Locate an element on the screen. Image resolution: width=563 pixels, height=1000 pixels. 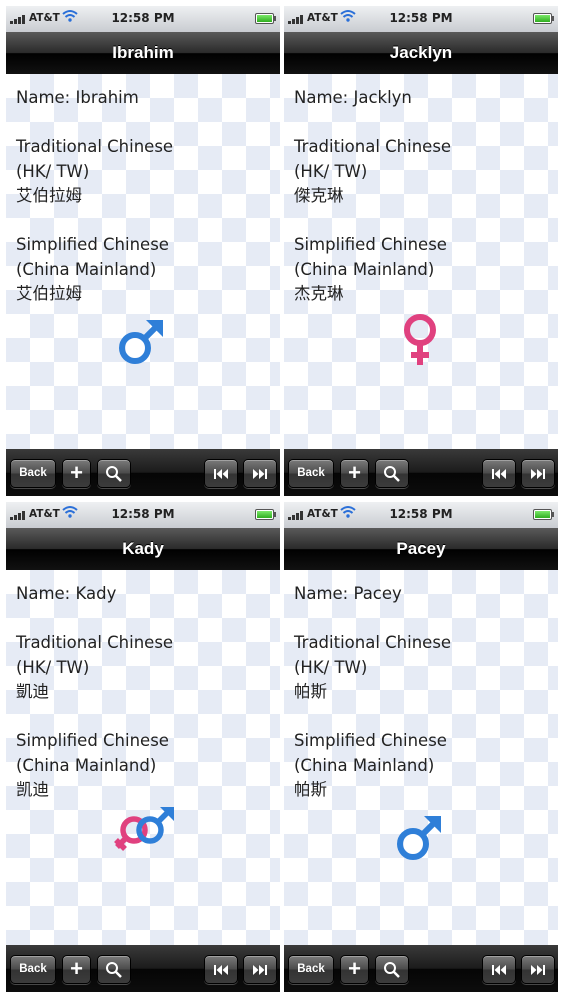
traditional-chinese-name: 傑克琳 is located at coordinates (319, 195).